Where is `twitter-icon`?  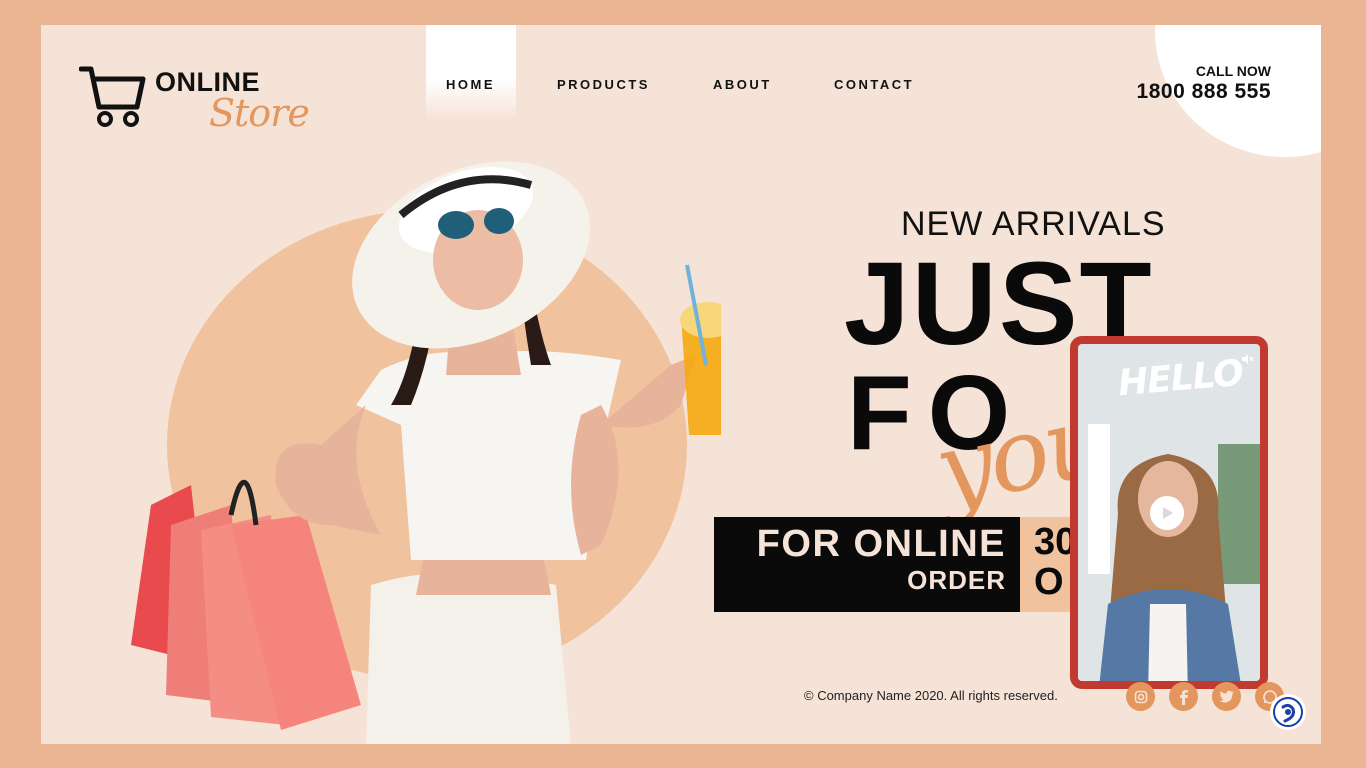
twitter-icon is located at coordinates (1226, 696).